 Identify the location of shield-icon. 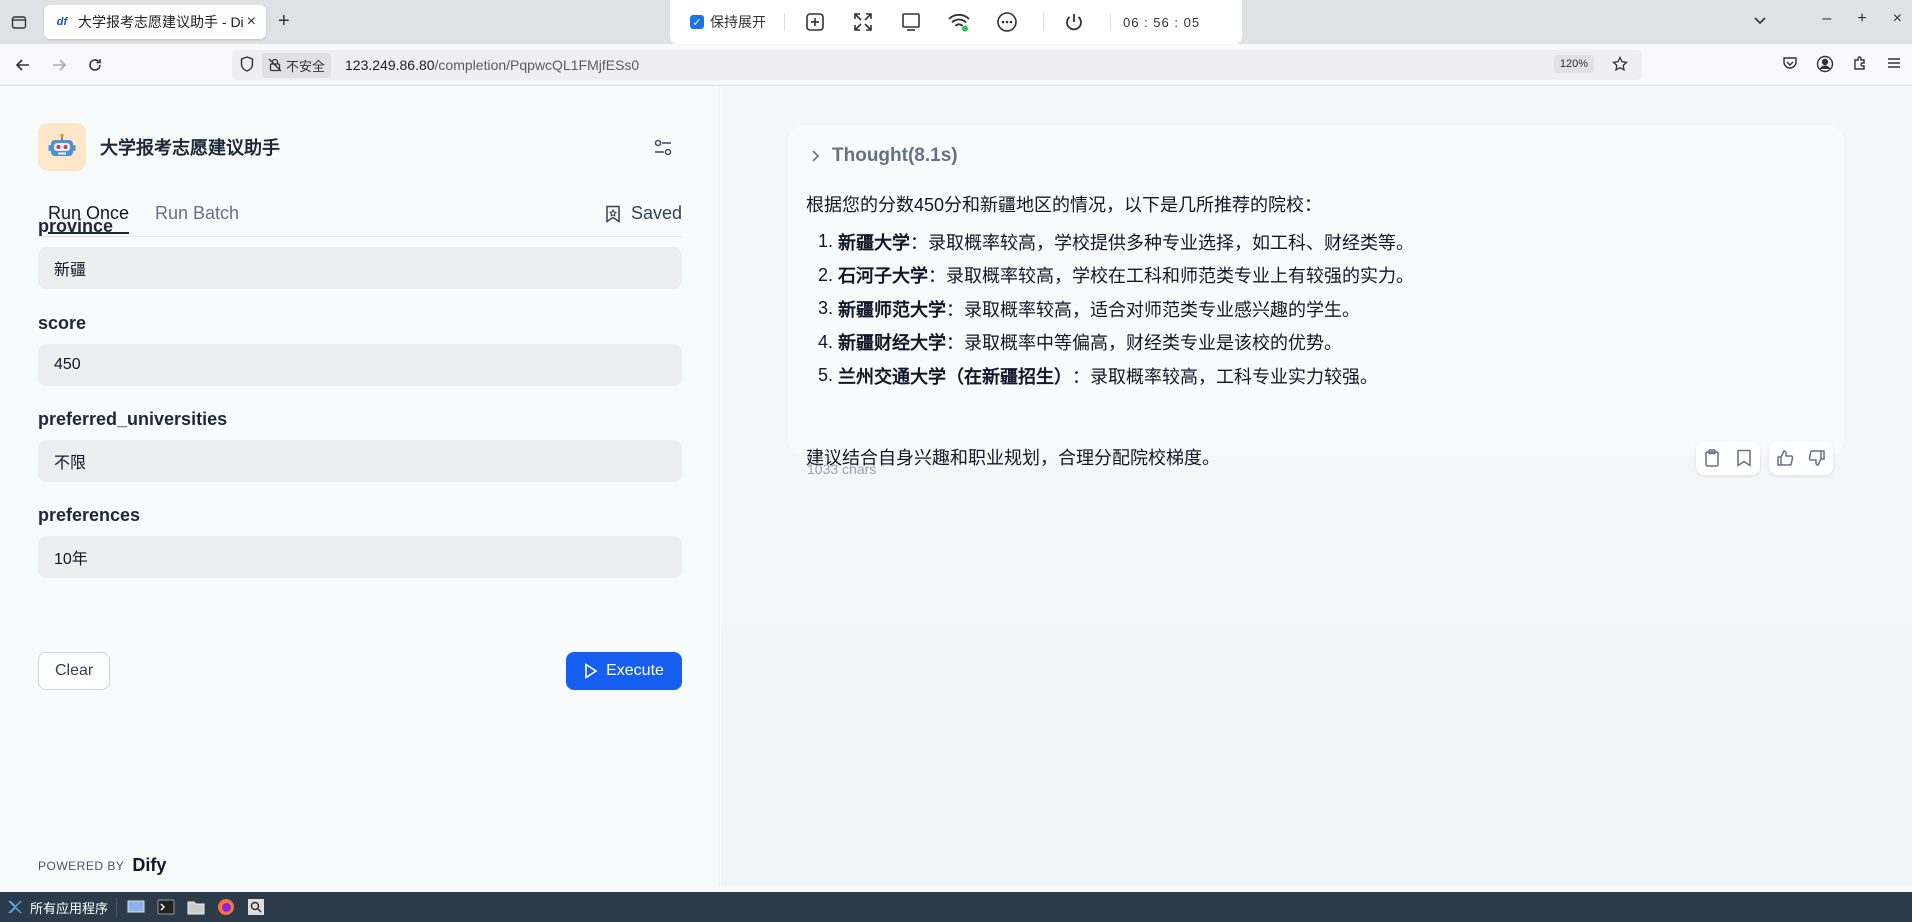
(247, 65).